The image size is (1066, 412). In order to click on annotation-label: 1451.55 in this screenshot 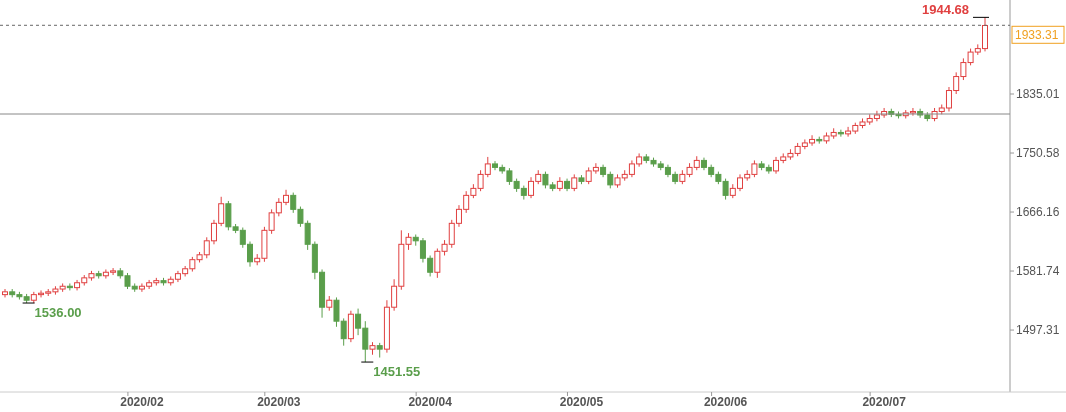, I will do `click(397, 372)`.